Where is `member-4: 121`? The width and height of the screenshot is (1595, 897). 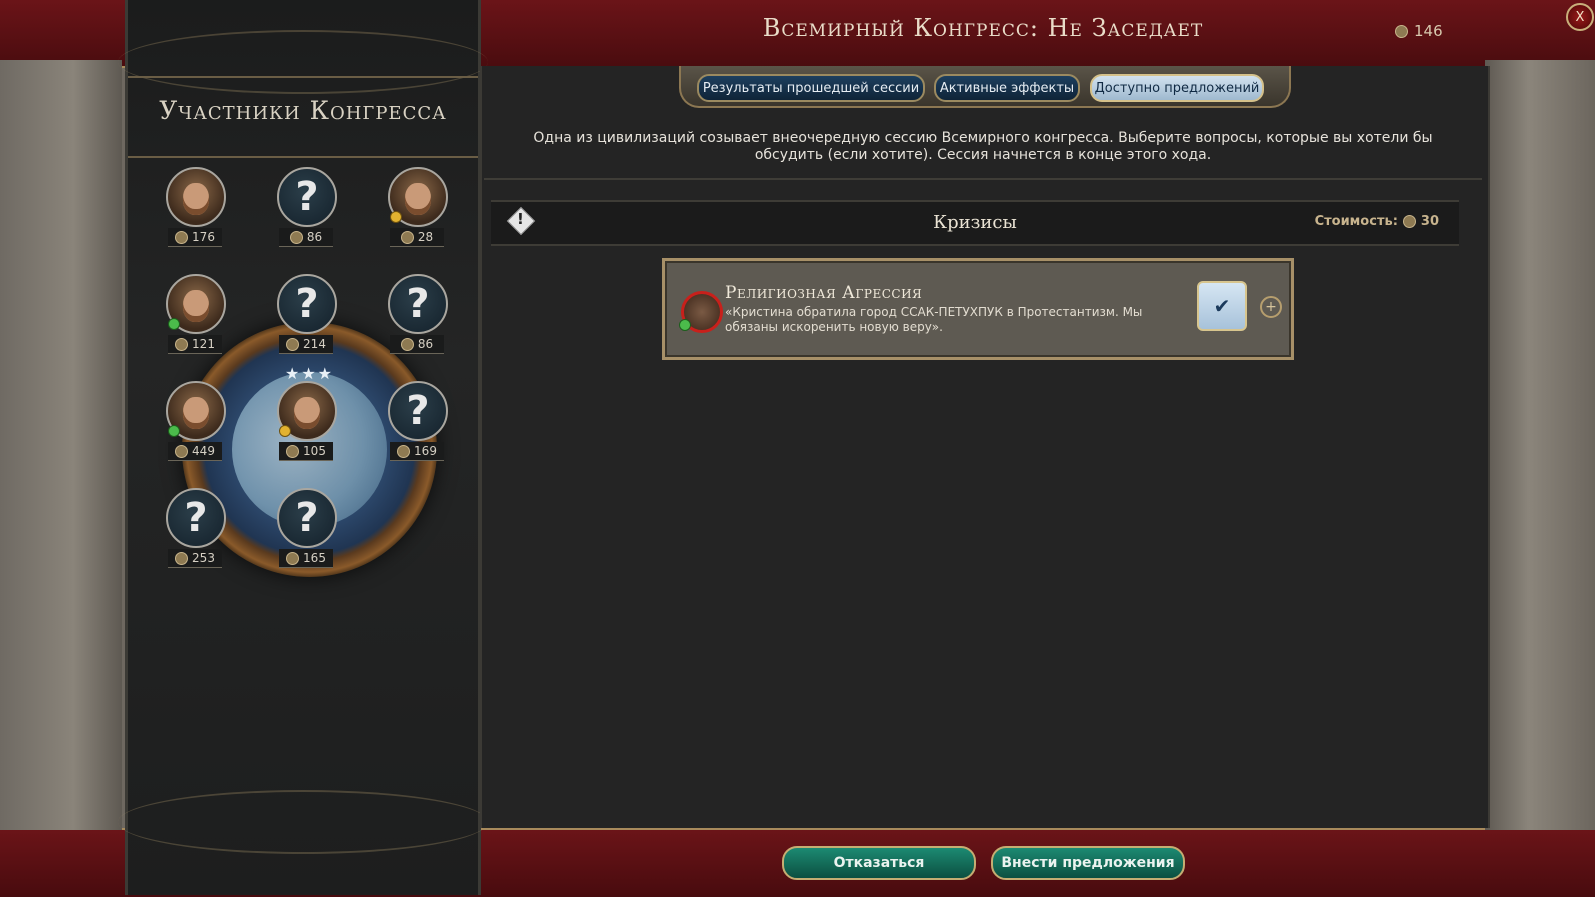 member-4: 121 is located at coordinates (196, 318).